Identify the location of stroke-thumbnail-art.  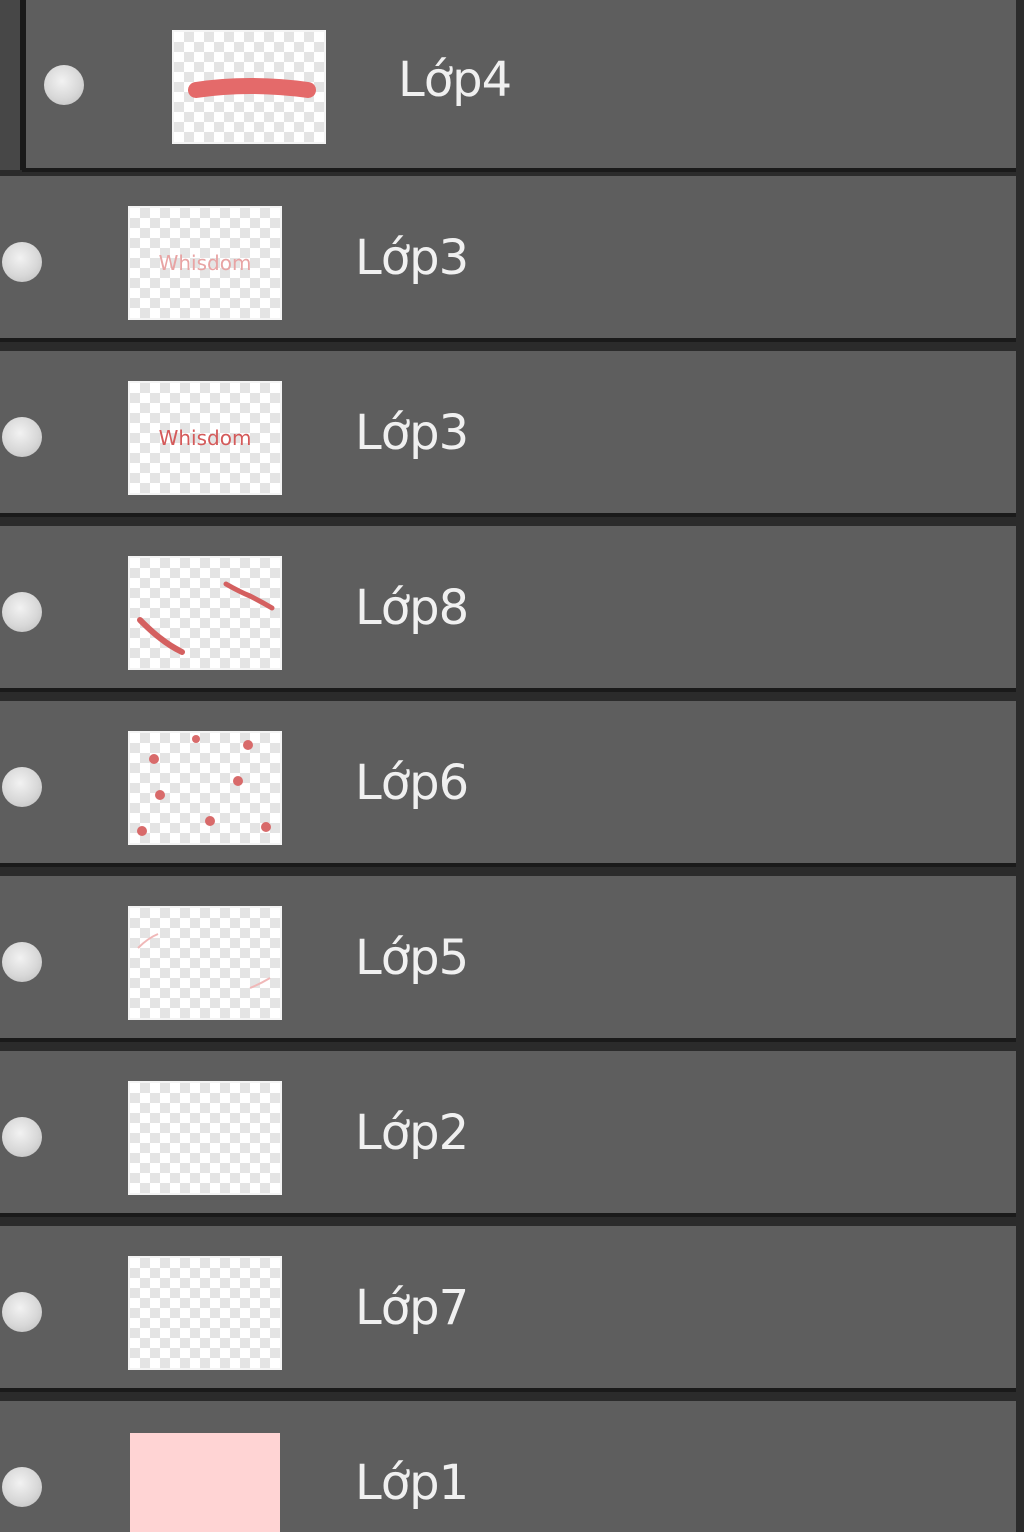
(252, 88).